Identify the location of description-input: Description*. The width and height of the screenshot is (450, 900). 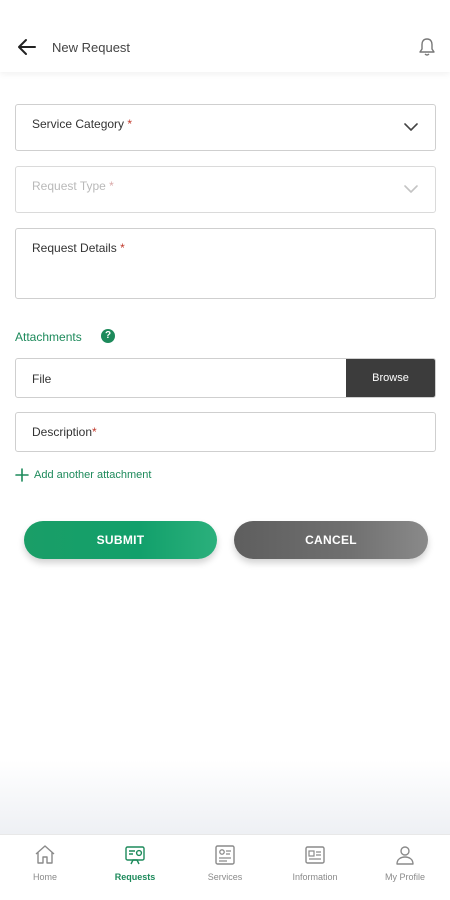
(225, 432).